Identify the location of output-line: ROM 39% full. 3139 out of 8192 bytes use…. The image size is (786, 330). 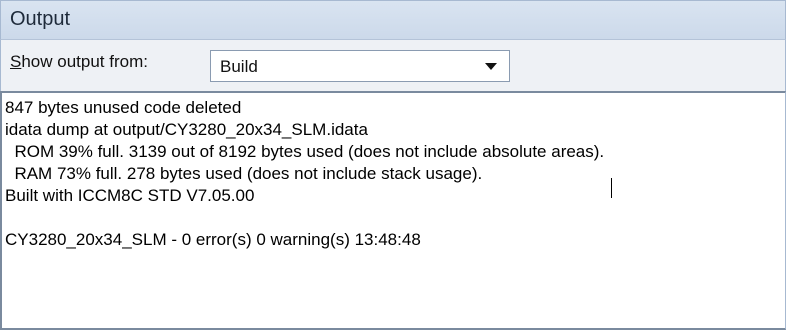
(305, 151).